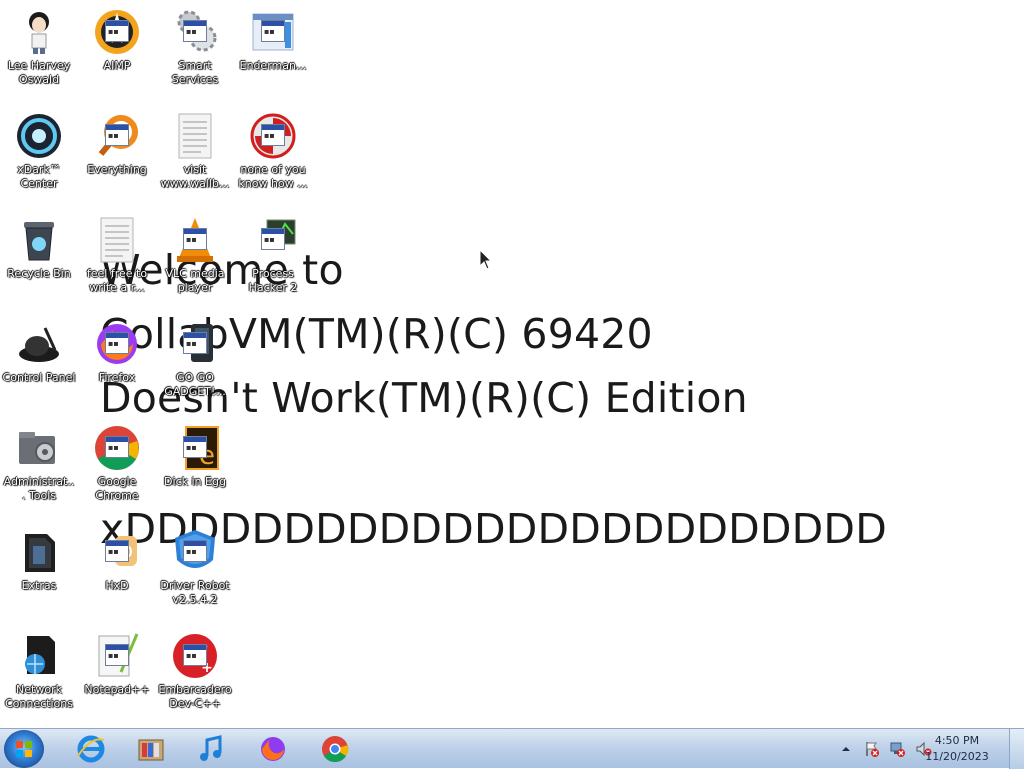 Image resolution: width=1024 pixels, height=769 pixels. Describe the element at coordinates (195, 592) in the screenshot. I see `desktop-icon-label: Driver Robot v2.5.4.2` at that location.